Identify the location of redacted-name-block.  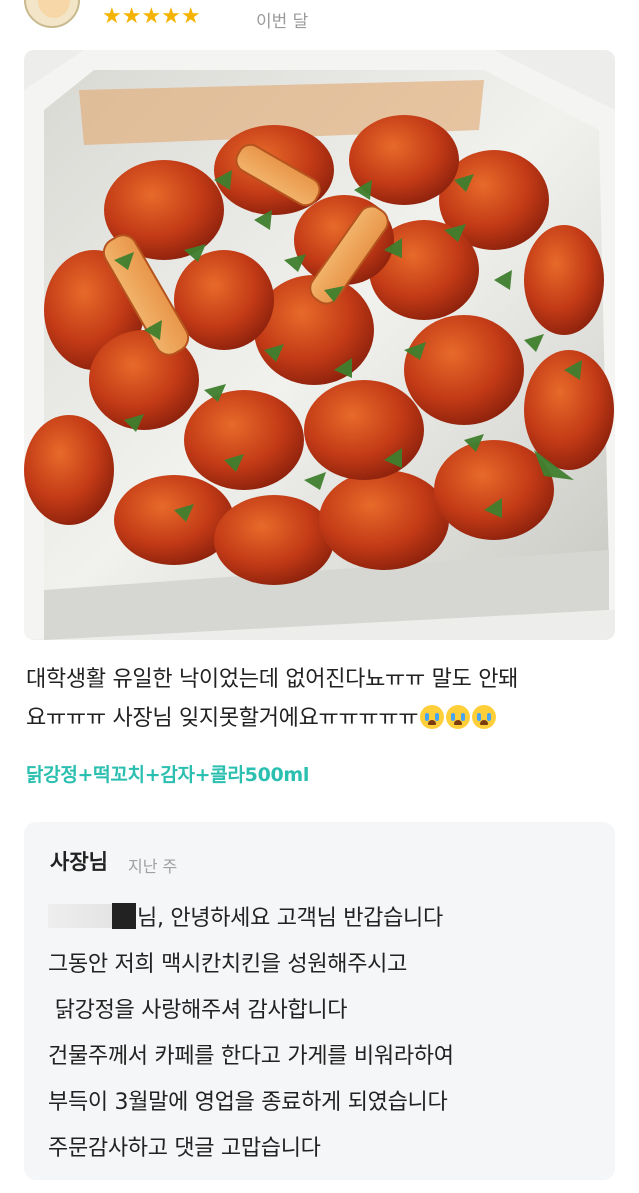
(124, 916).